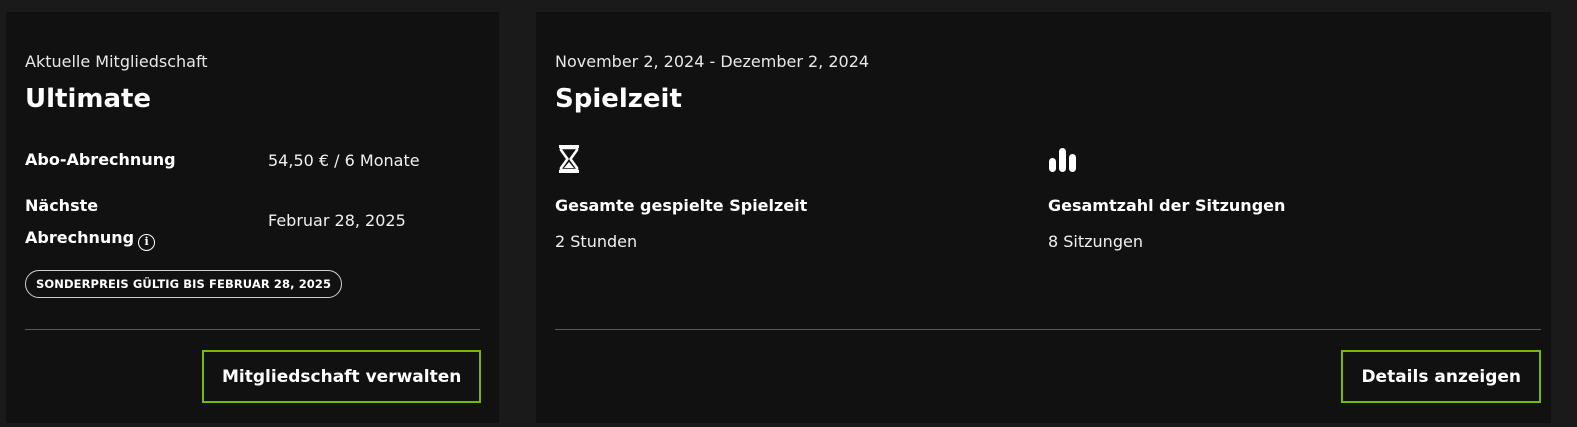  I want to click on next-billing-label-text: Abrechnung, so click(80, 237).